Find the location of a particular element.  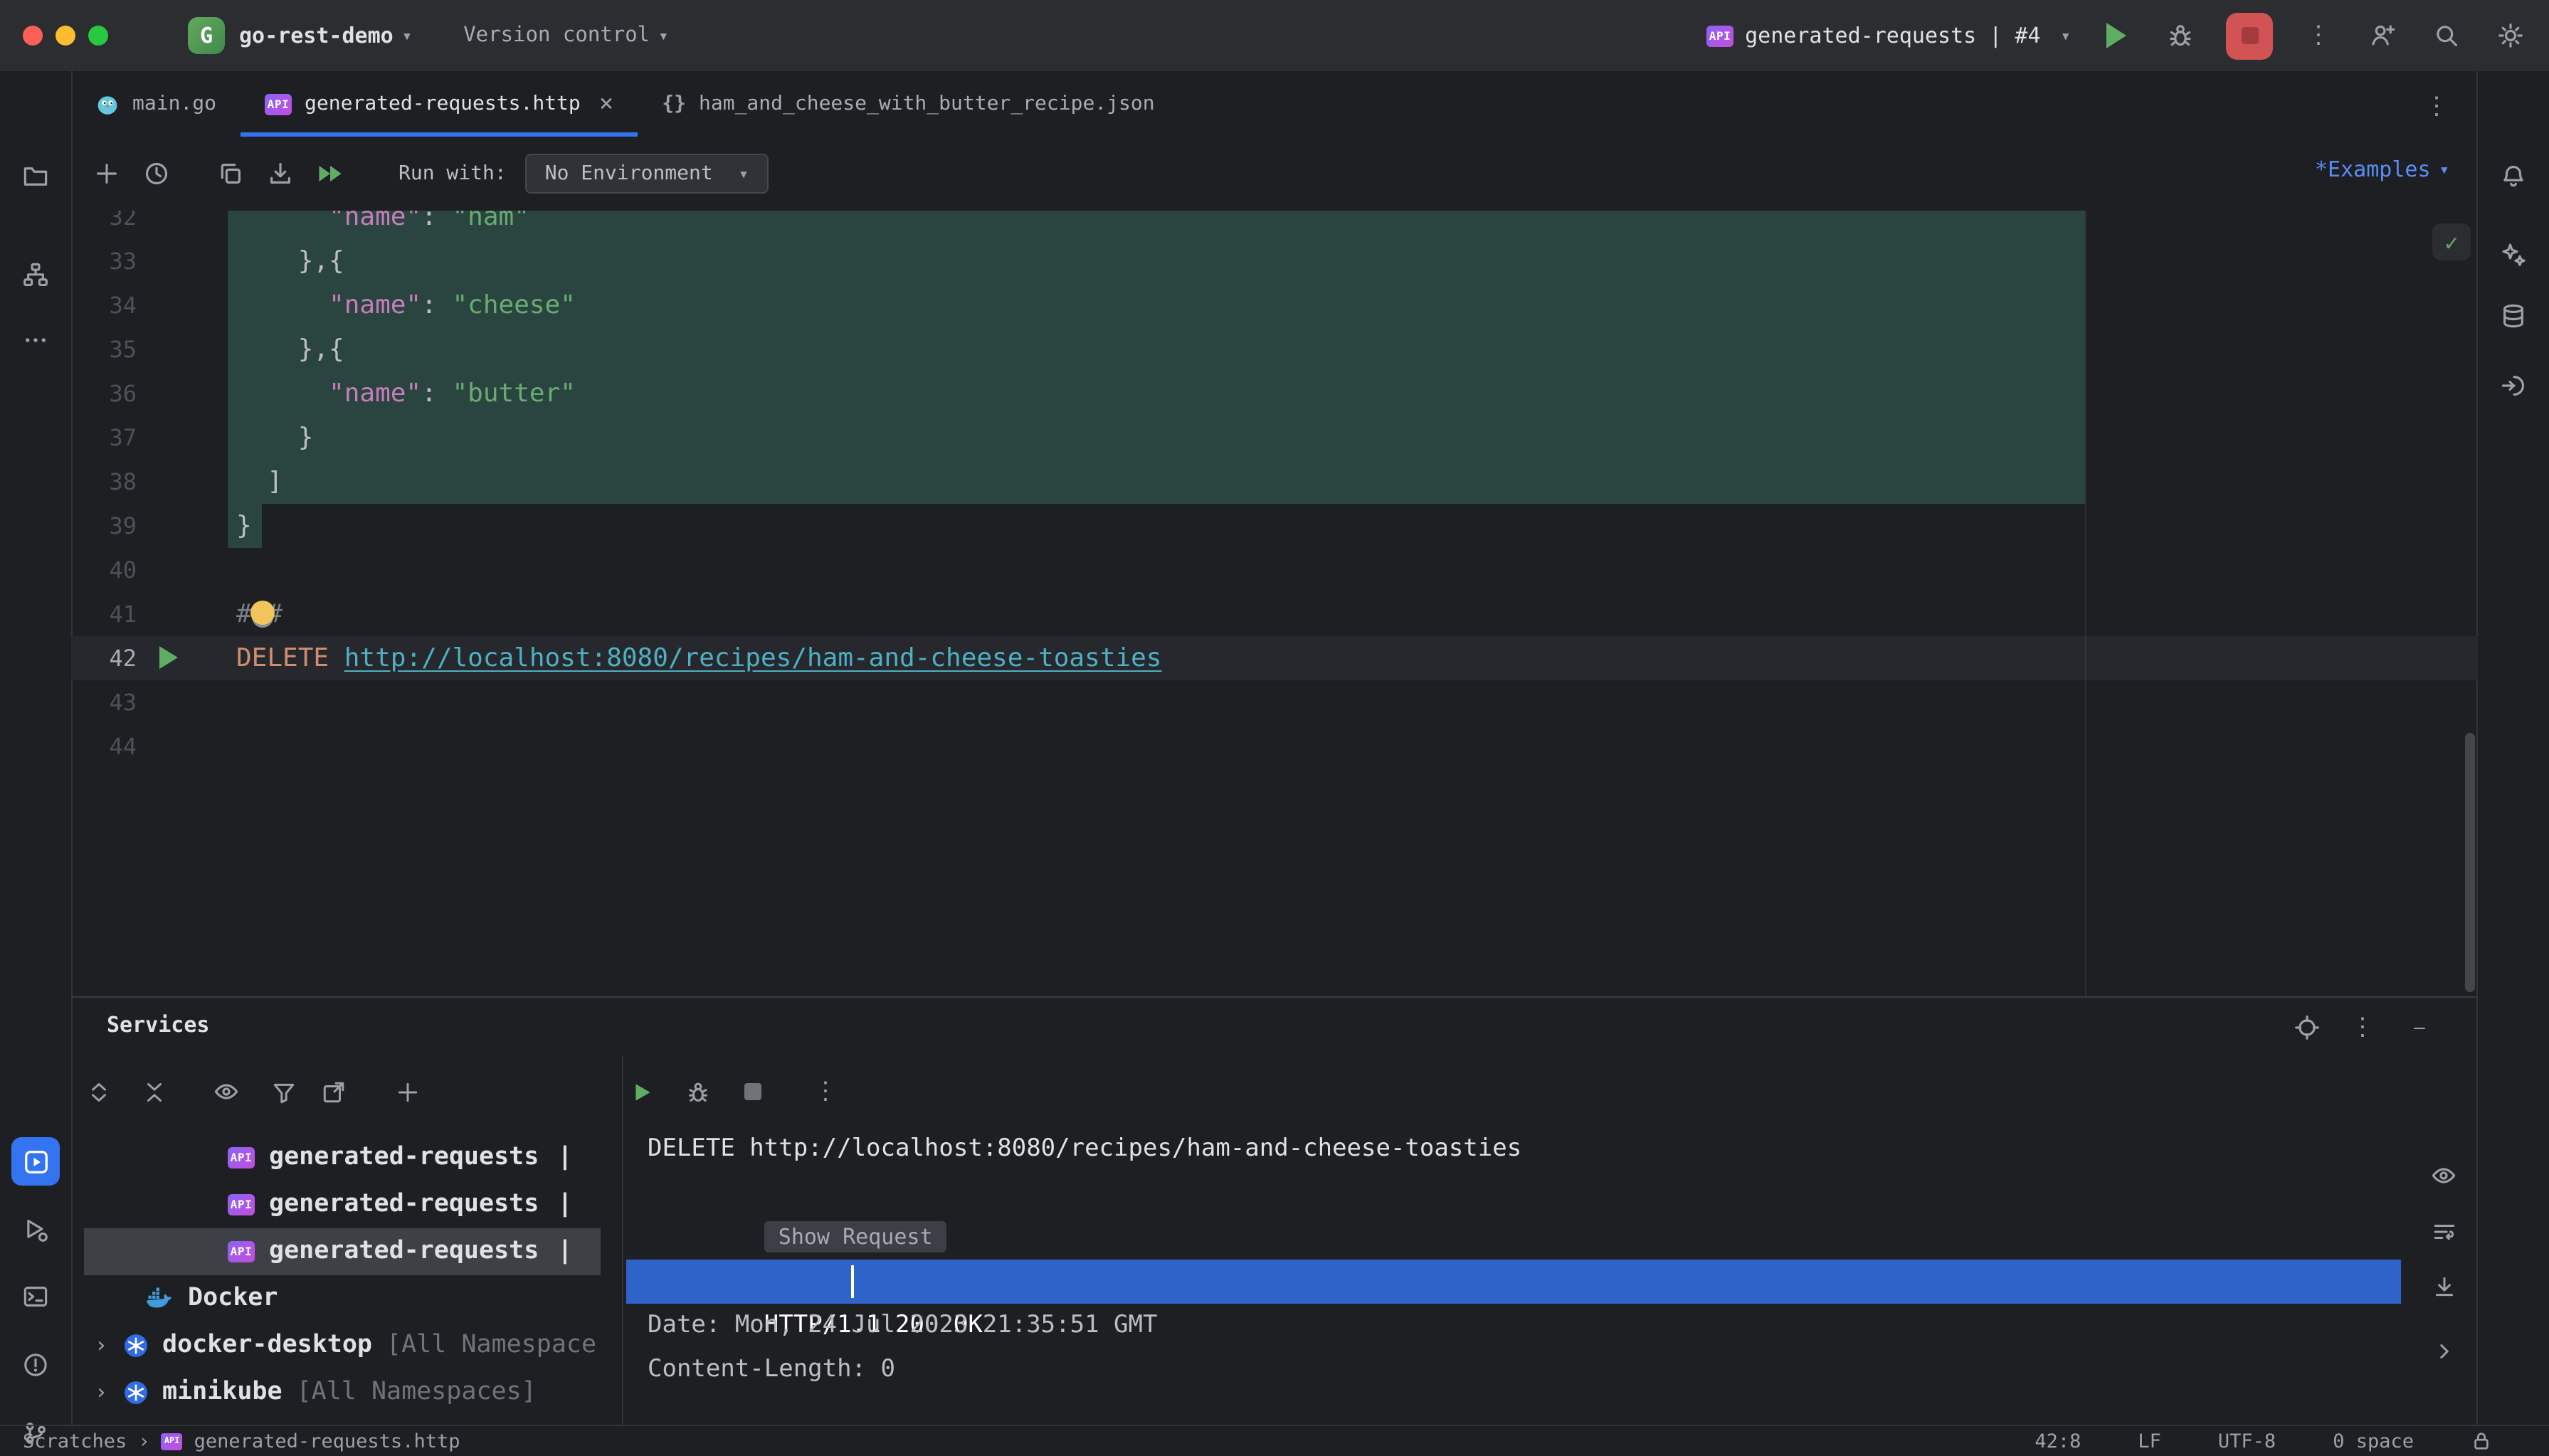

console-more-button: ⋮ is located at coordinates (825, 1091).